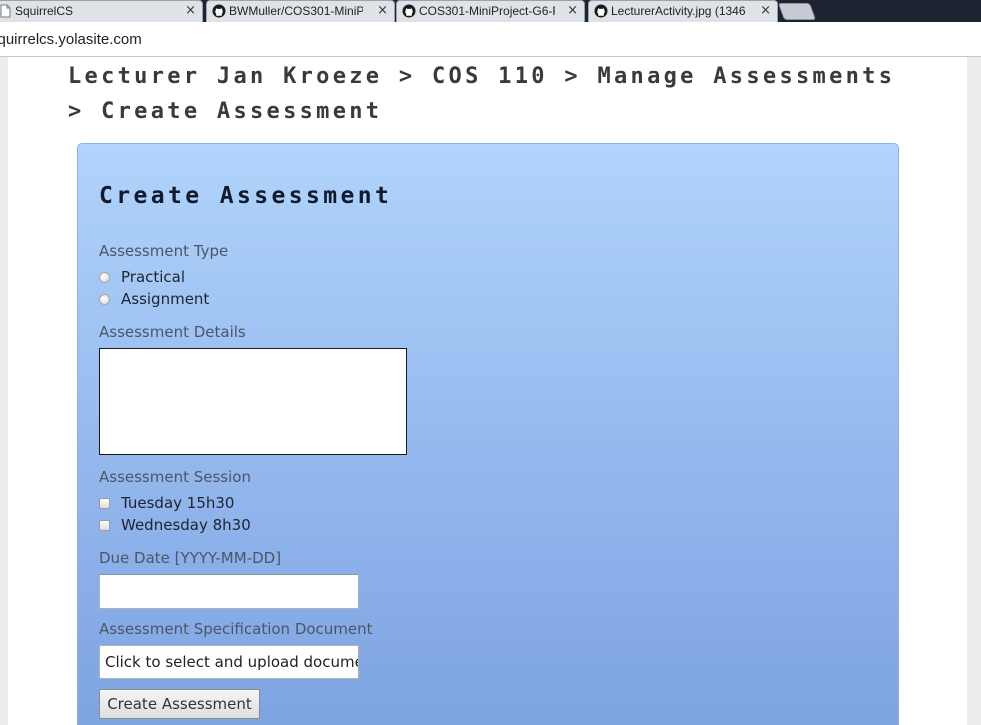 The height and width of the screenshot is (725, 981). I want to click on checkbox-label: Tuesday 15h30, so click(178, 503).